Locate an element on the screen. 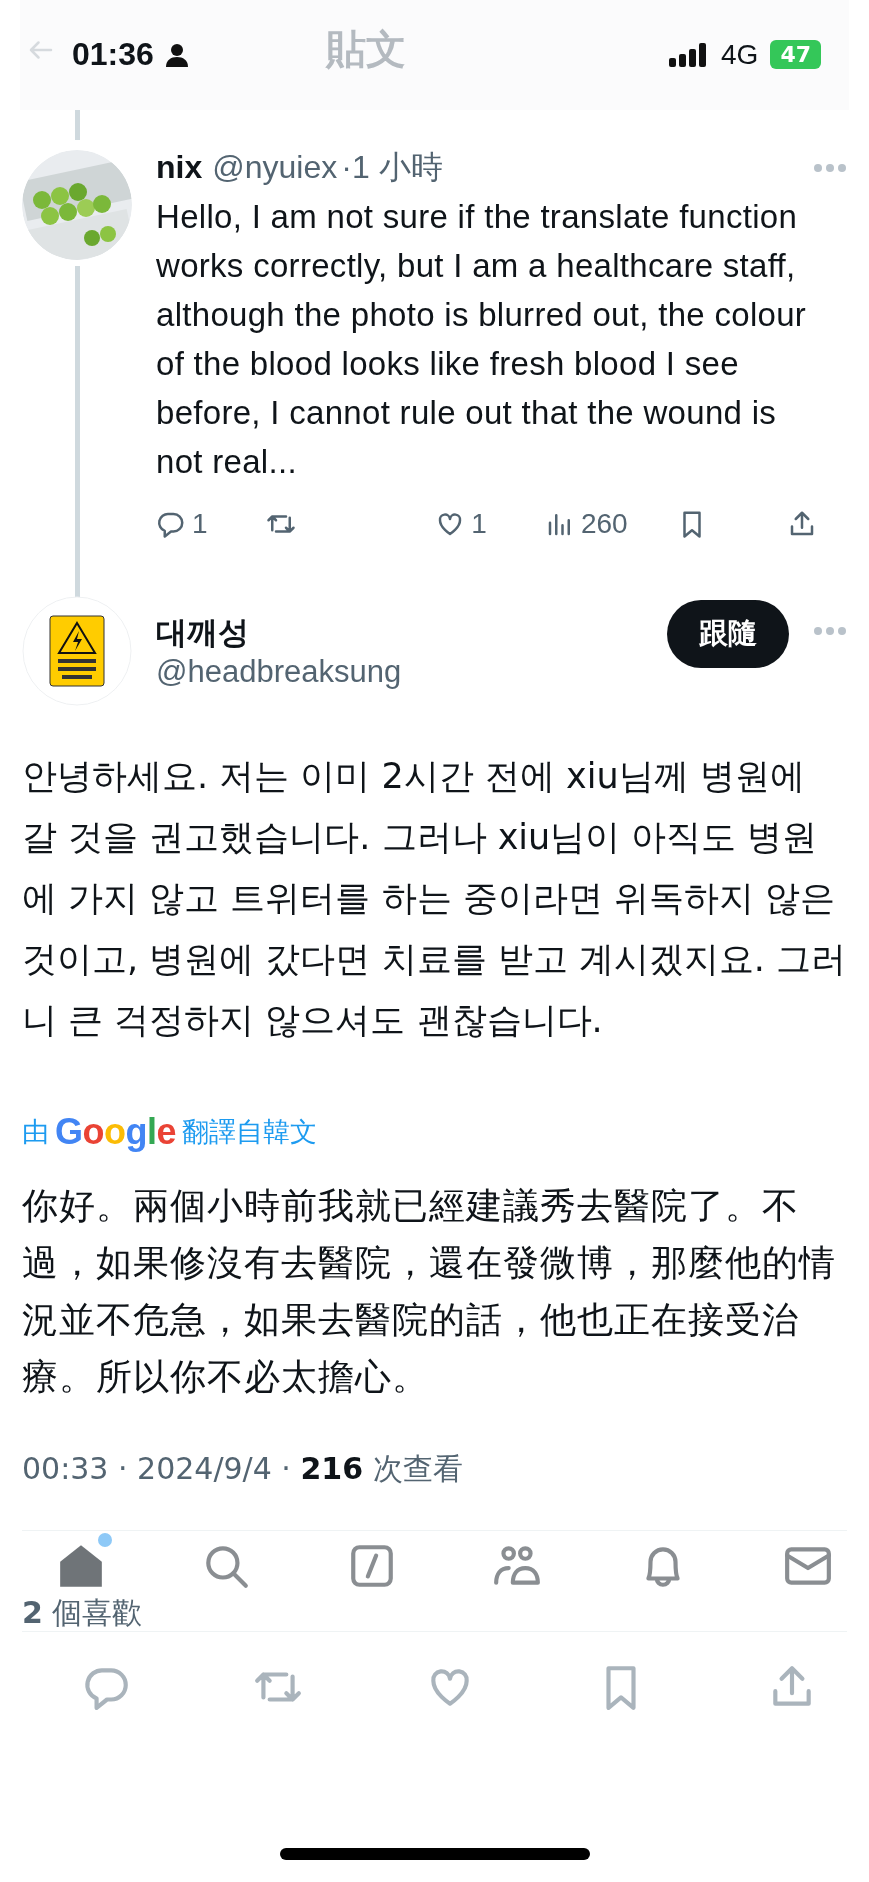 The image size is (869, 1882). post-meta: 00:33 · 2024/9/4 · 216 次查看 is located at coordinates (243, 1469).